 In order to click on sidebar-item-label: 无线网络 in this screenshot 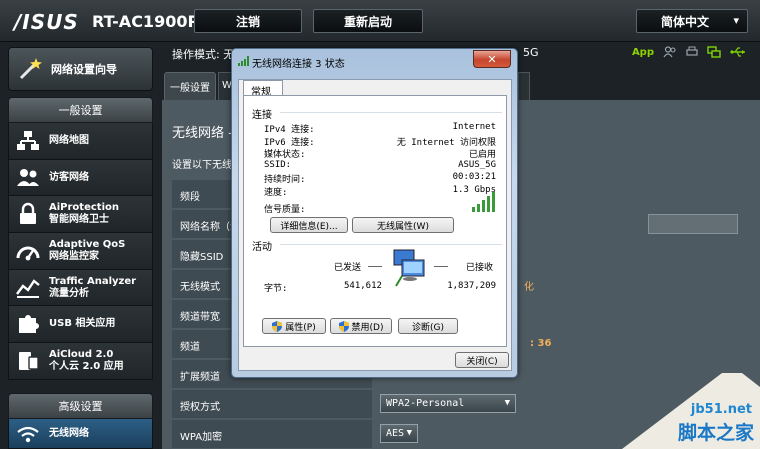, I will do `click(69, 433)`.